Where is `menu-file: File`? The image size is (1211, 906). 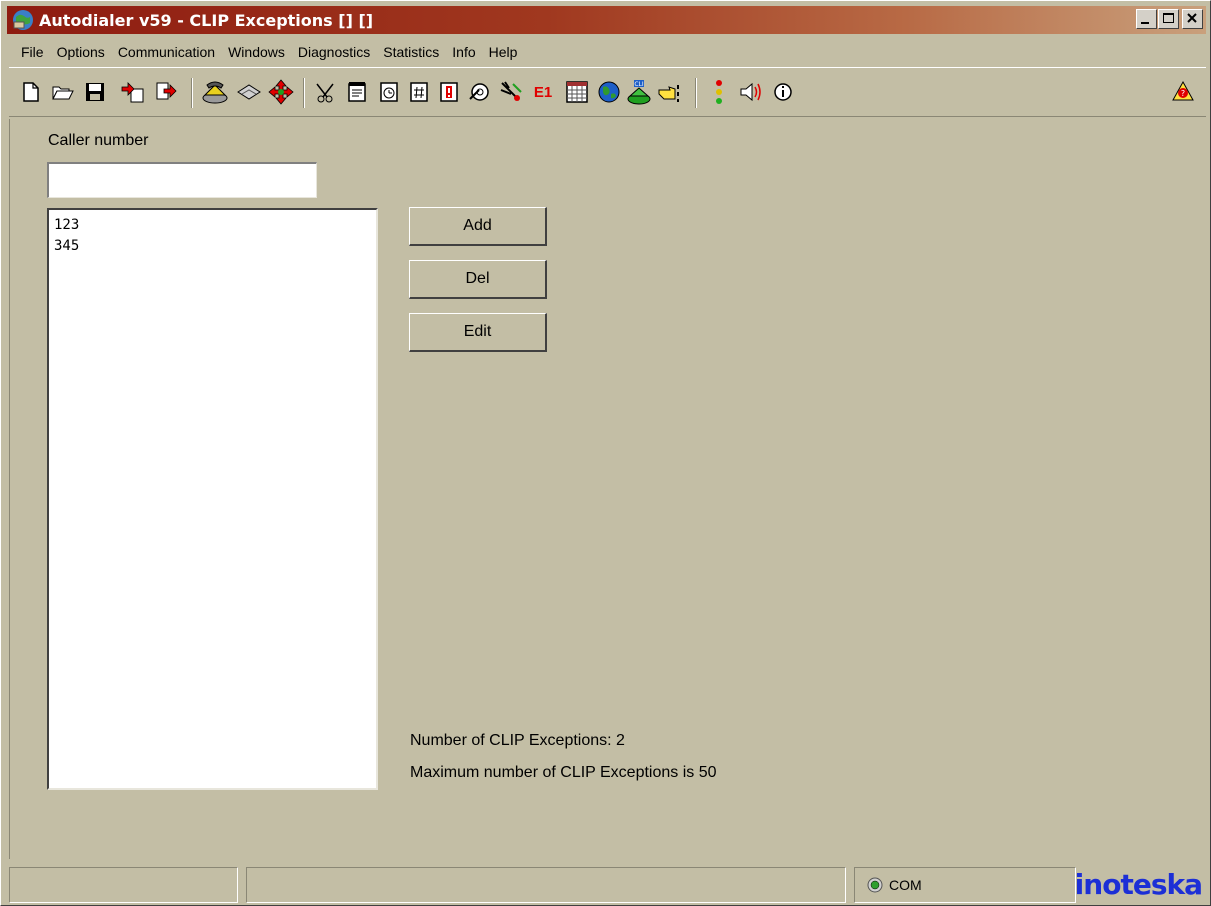 menu-file: File is located at coordinates (32, 52).